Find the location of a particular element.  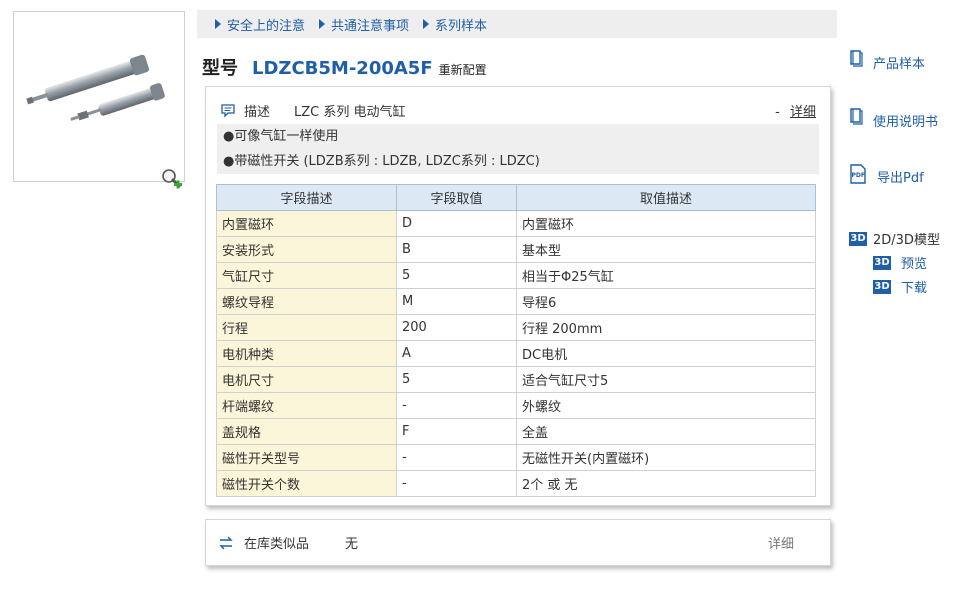

field-description-cell: 安装形式 is located at coordinates (306, 249).